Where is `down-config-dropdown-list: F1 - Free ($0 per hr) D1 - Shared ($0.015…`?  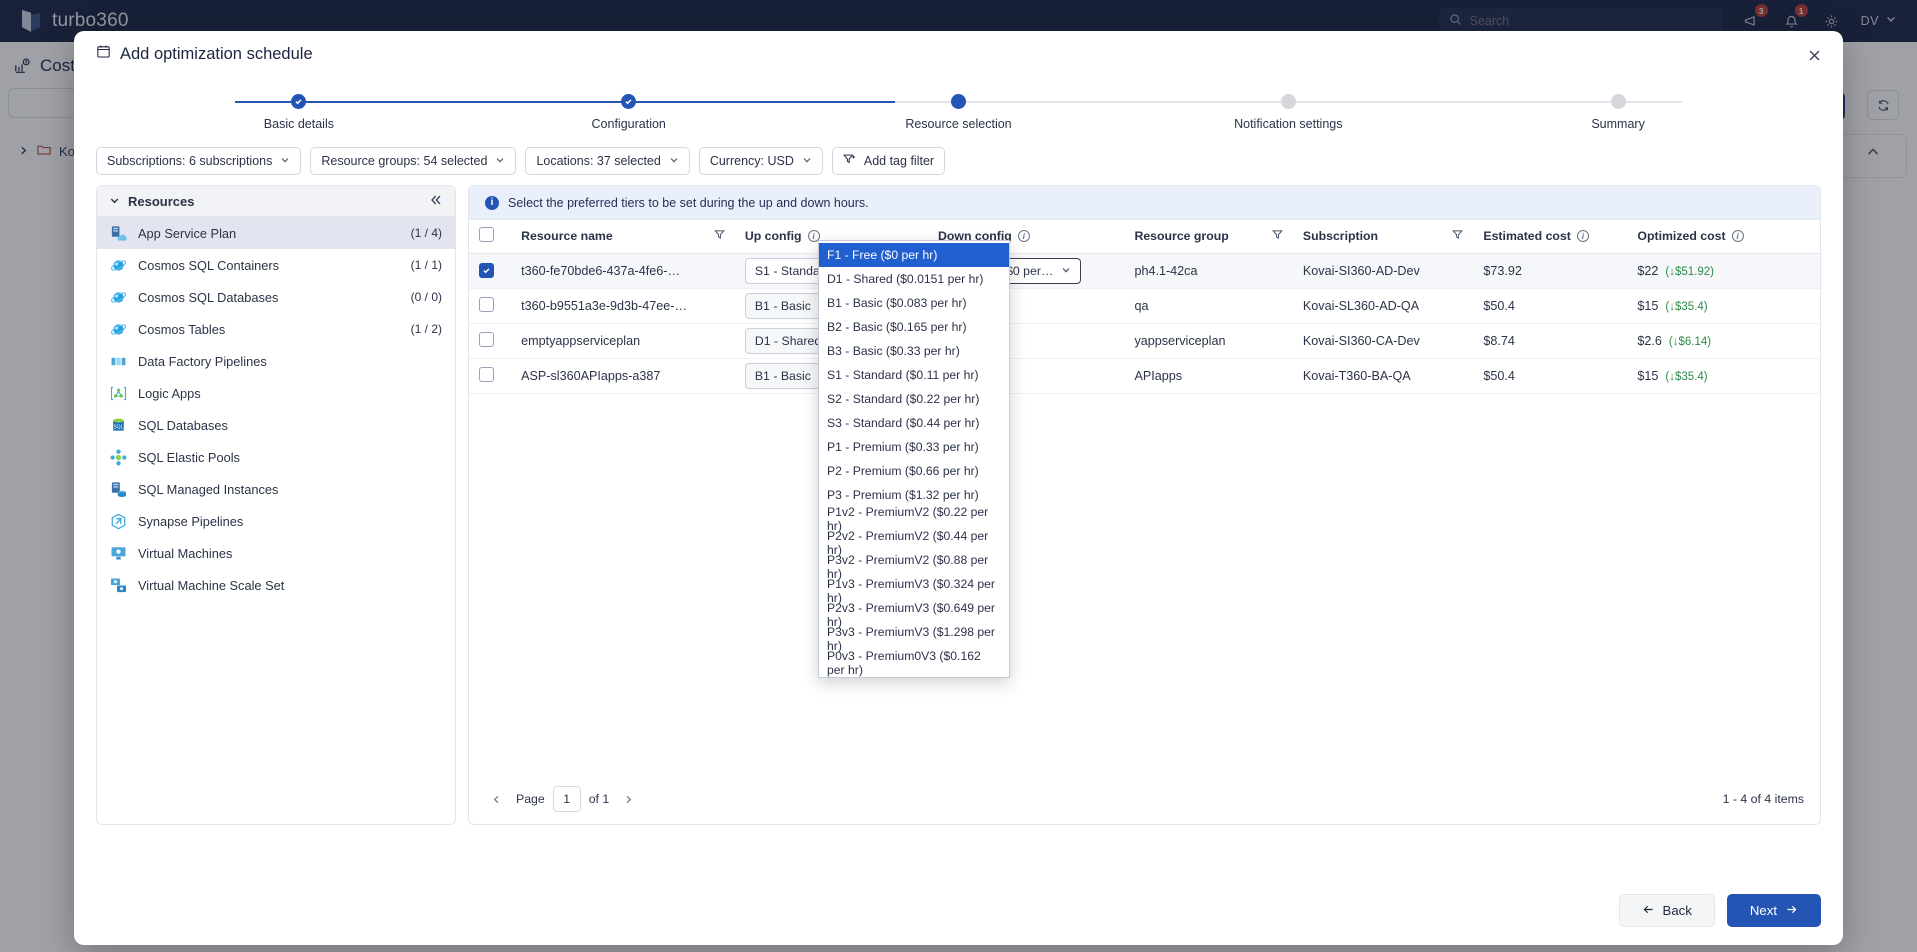
down-config-dropdown-list: F1 - Free ($0 per hr) D1 - Shared ($0.015… is located at coordinates (914, 459).